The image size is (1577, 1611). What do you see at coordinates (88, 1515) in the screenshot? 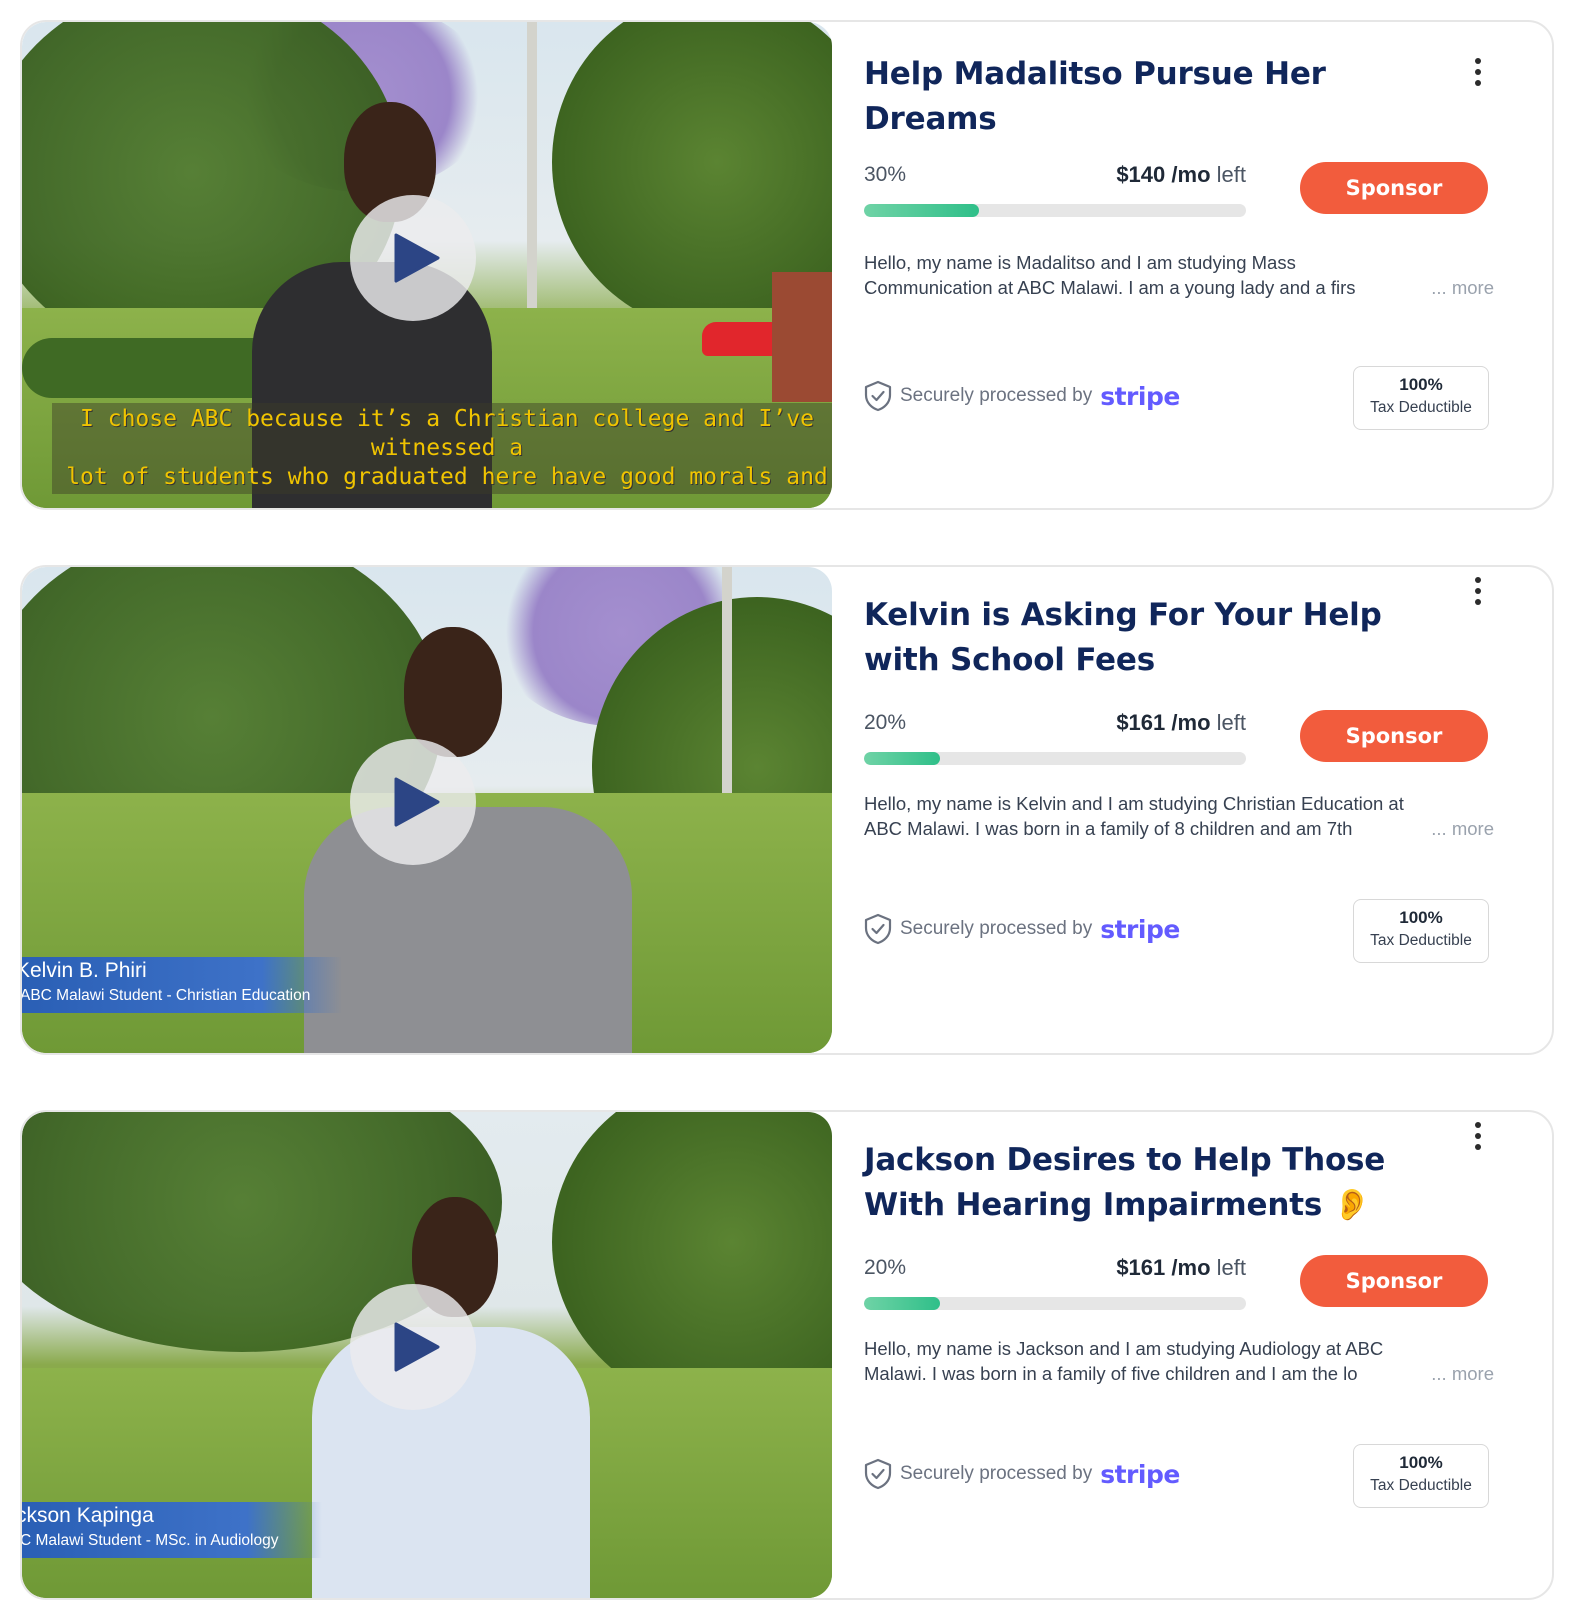
I see `student-name-overlay: ckson Kapinga` at bounding box center [88, 1515].